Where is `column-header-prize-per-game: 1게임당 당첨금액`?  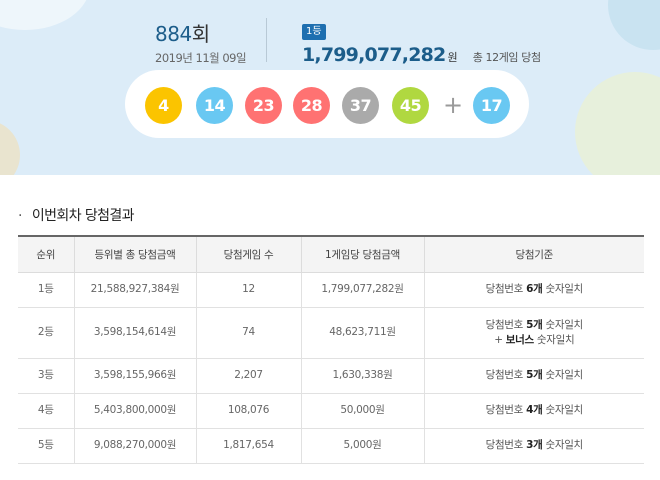 column-header-prize-per-game: 1게임당 당첨금액 is located at coordinates (362, 254).